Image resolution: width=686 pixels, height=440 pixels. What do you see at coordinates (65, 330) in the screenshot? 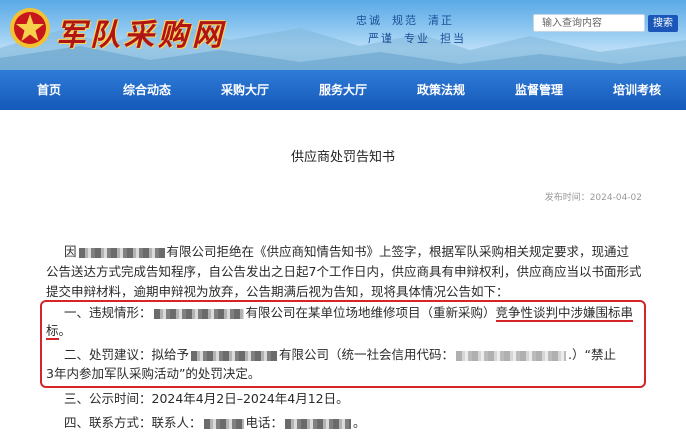
I see `item1-end: 。` at bounding box center [65, 330].